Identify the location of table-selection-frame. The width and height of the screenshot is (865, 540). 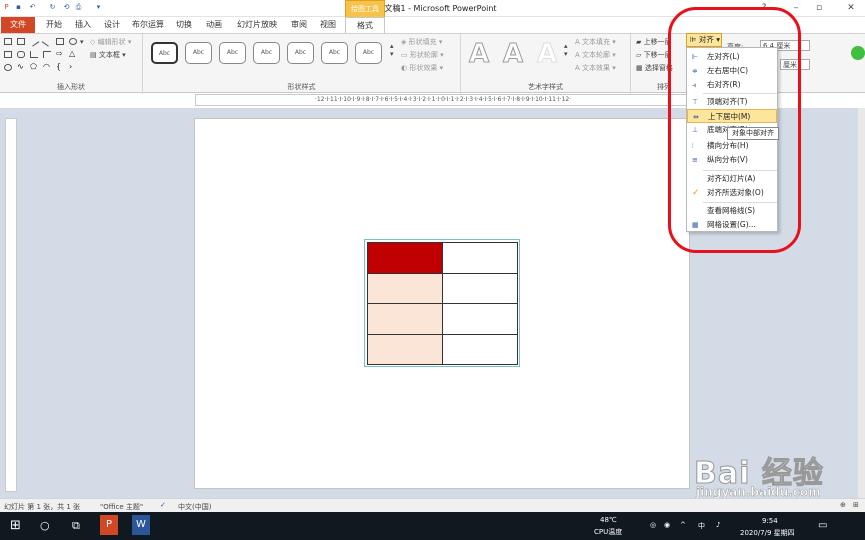
(442, 303).